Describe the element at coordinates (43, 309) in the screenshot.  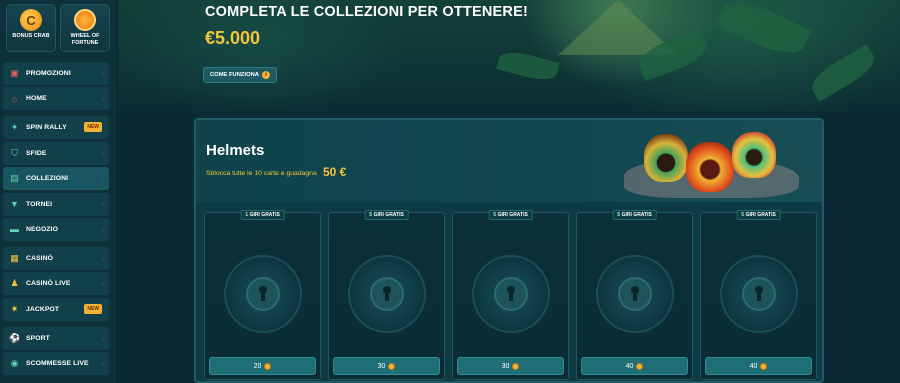
I see `sidebar-item-label: JACKPOT` at that location.